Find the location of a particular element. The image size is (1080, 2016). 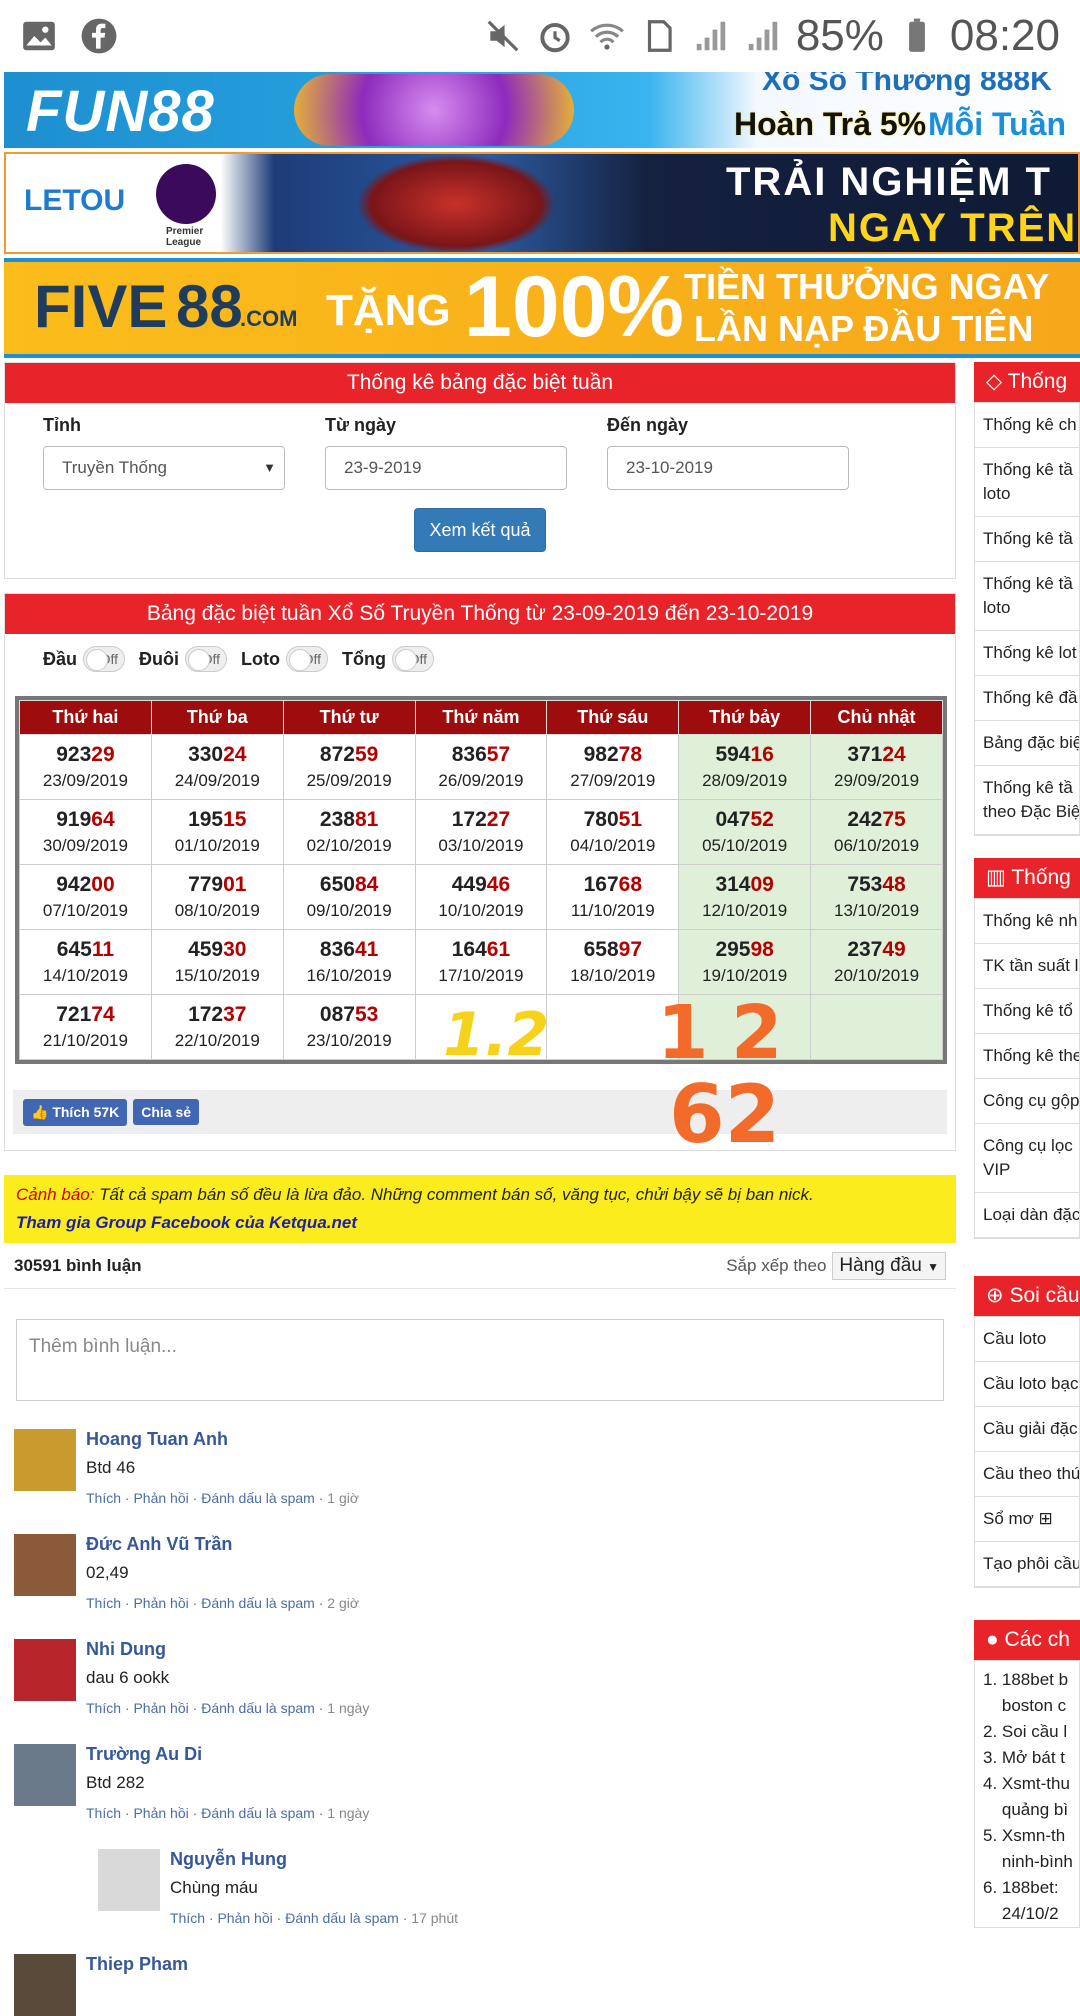

sidebar-list-item: ninh-bình is located at coordinates (1031, 1862).